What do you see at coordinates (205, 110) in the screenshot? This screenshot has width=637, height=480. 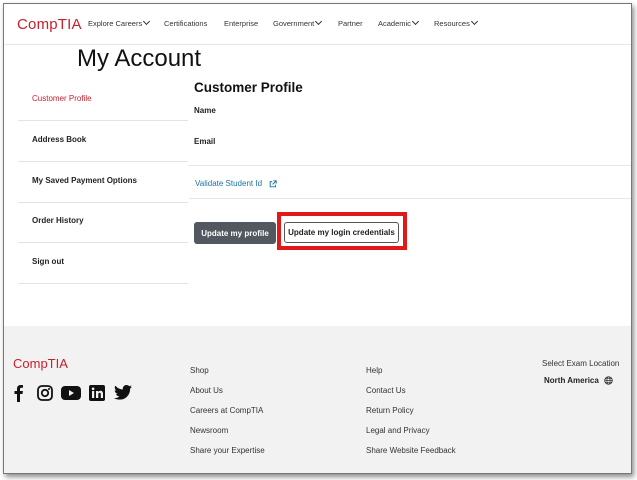 I see `name-label: Name` at bounding box center [205, 110].